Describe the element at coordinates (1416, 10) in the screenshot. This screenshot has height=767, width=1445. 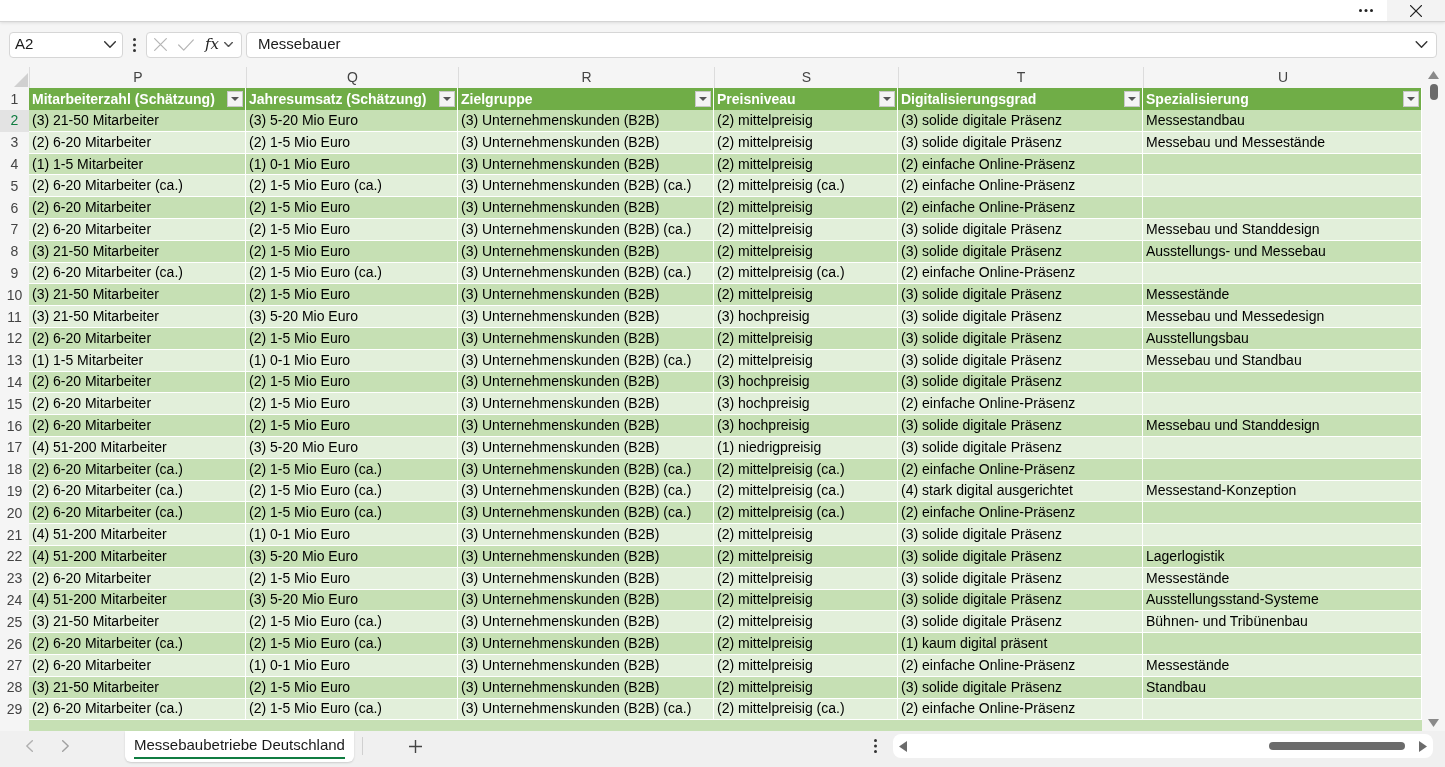
I see `close-icon` at that location.